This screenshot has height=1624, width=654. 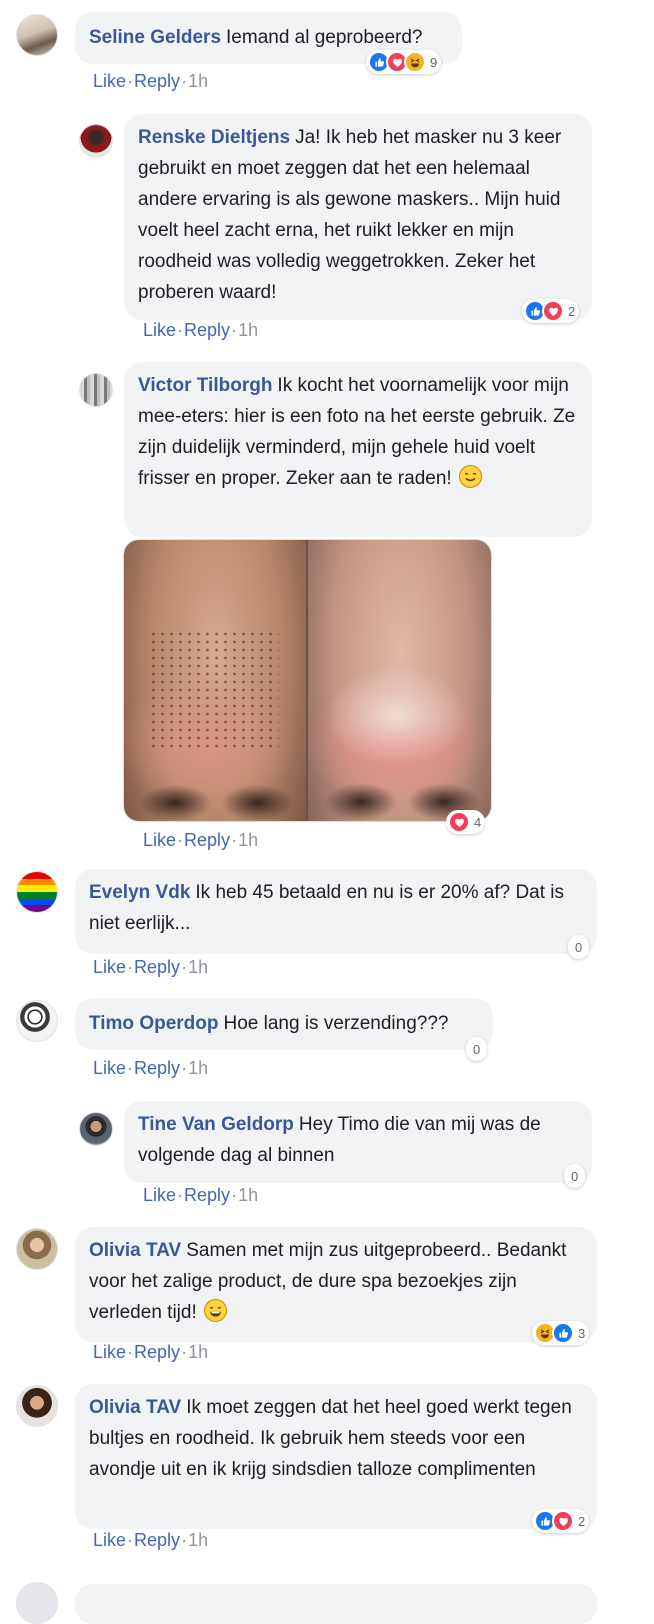 What do you see at coordinates (153, 1023) in the screenshot?
I see `comment-author: Timo Operdop` at bounding box center [153, 1023].